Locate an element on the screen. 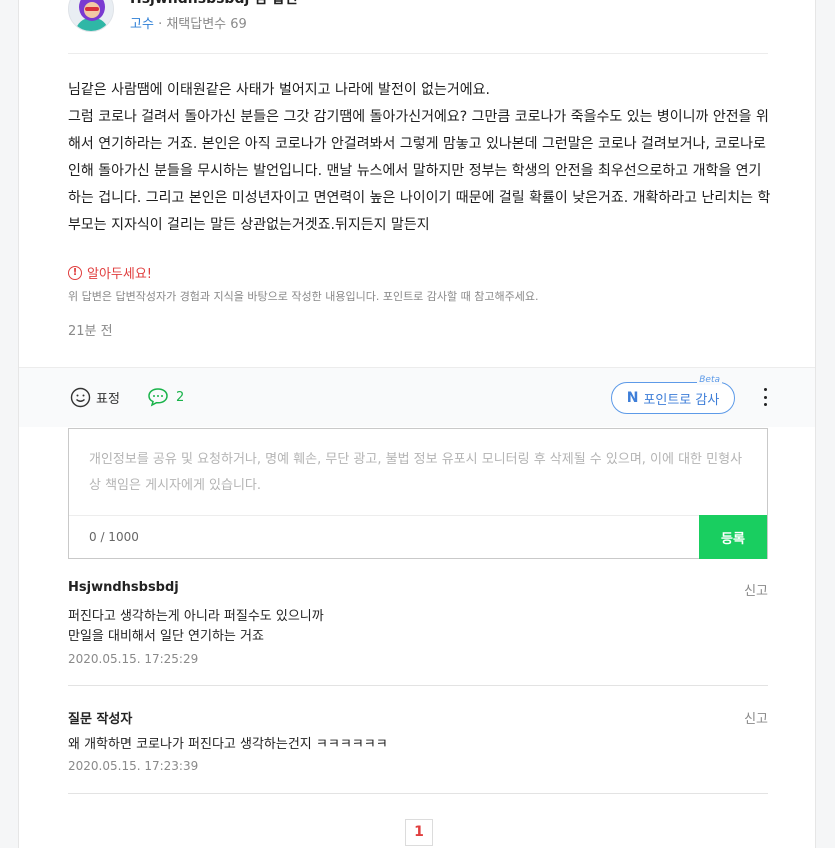  comment-time: 2020.05.15. 17:23:39 is located at coordinates (133, 766).